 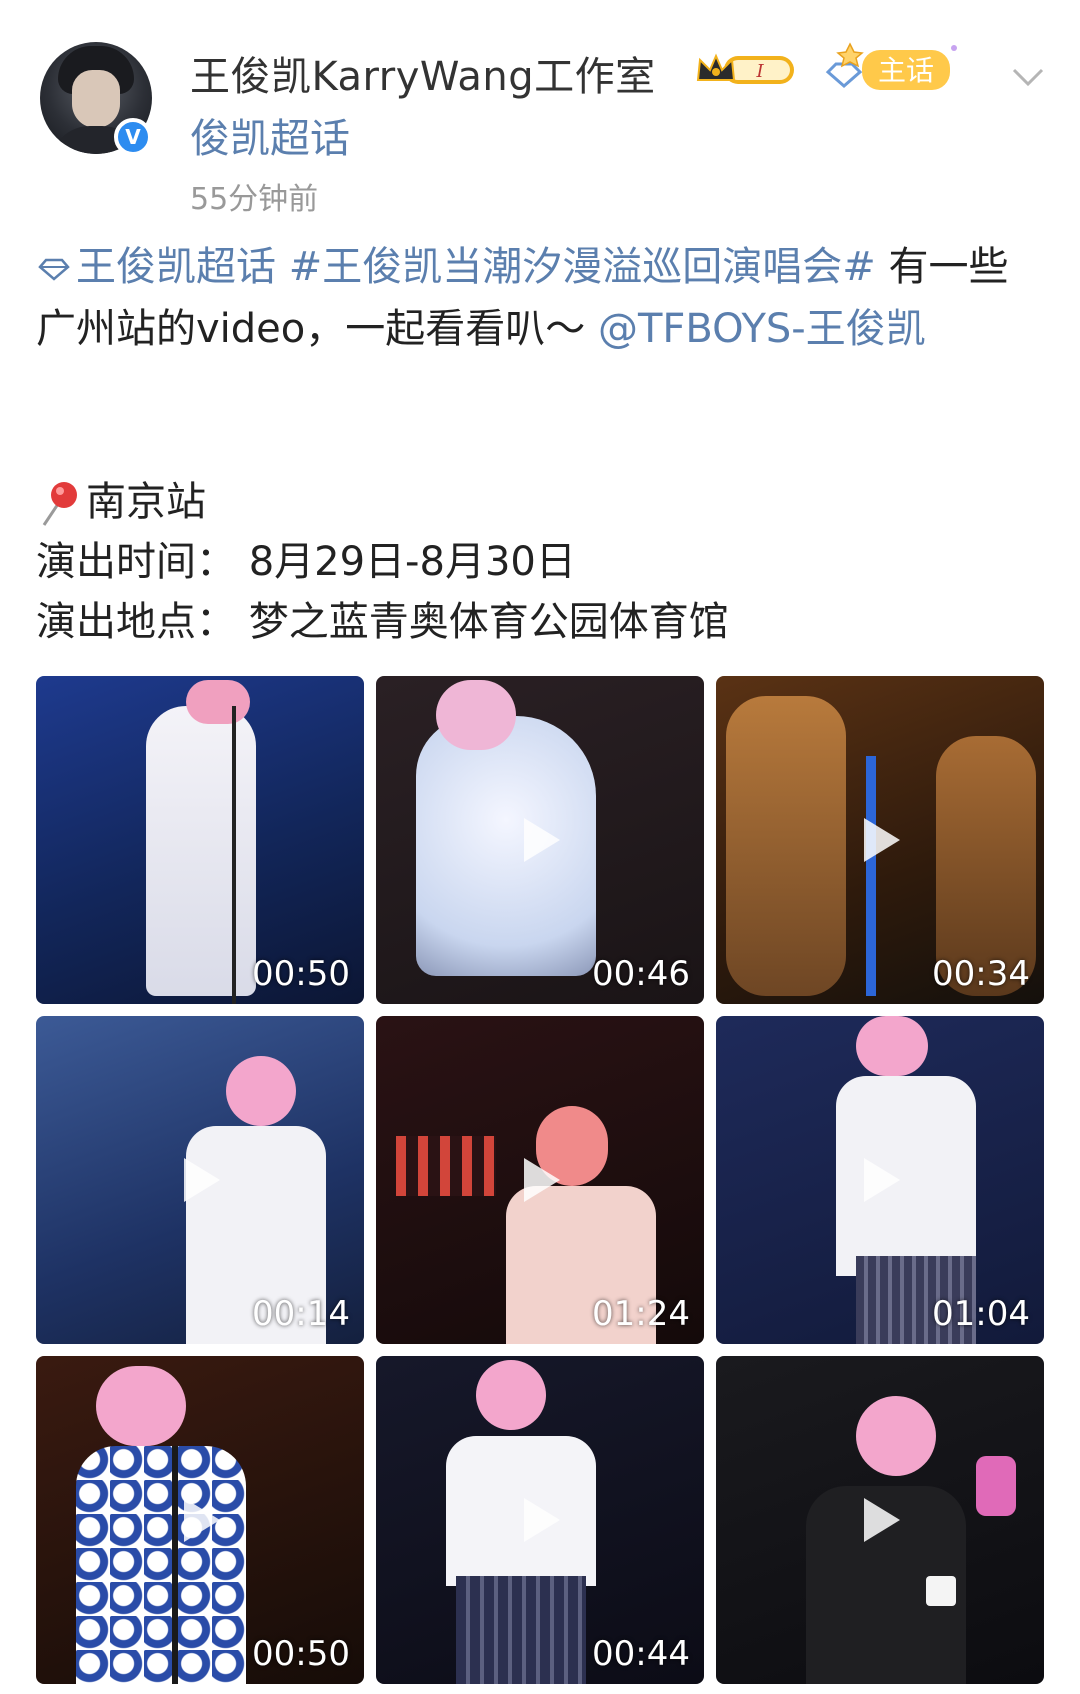 I want to click on video-duration: 00:46, so click(x=641, y=974).